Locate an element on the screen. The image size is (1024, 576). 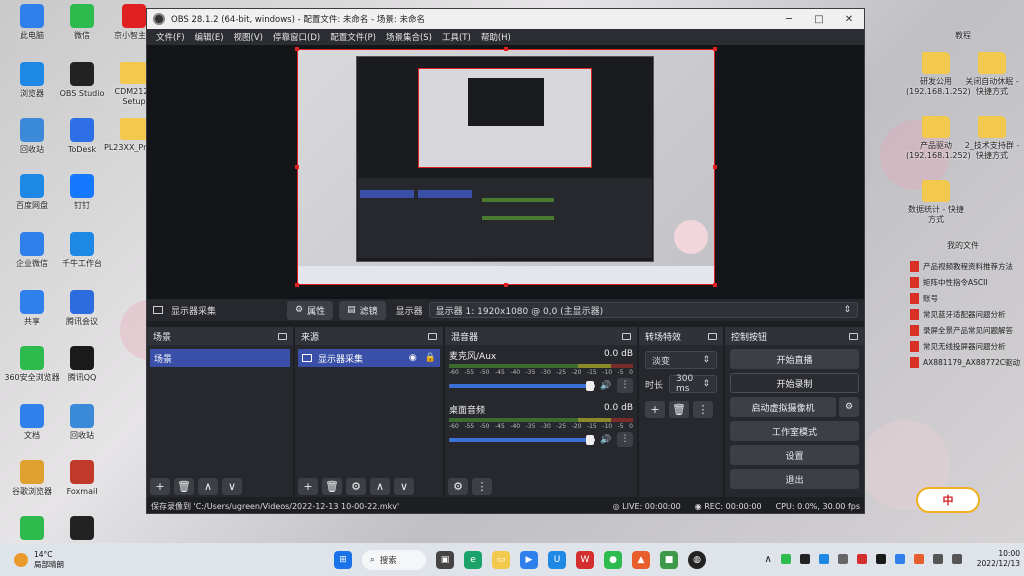
volume-icon is located at coordinates (956, 559).